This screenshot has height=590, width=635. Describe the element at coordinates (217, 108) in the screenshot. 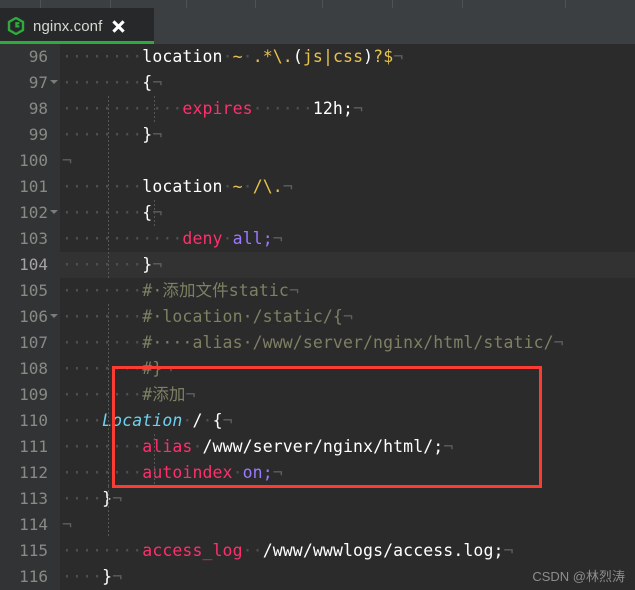

I see `code-token: expires` at that location.